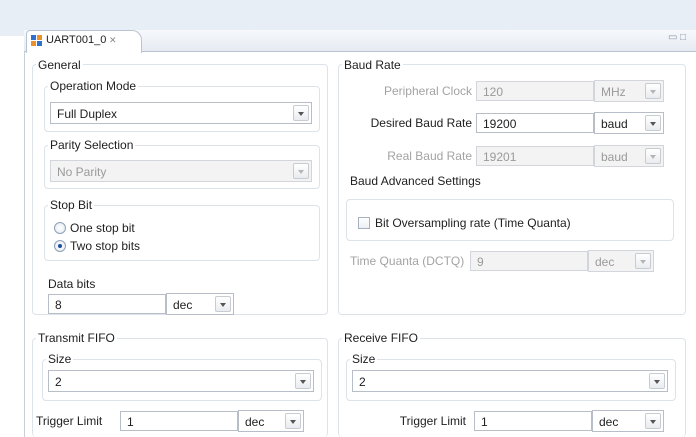 The height and width of the screenshot is (437, 696). I want to click on peripheral-clock-value: 120, so click(493, 92).